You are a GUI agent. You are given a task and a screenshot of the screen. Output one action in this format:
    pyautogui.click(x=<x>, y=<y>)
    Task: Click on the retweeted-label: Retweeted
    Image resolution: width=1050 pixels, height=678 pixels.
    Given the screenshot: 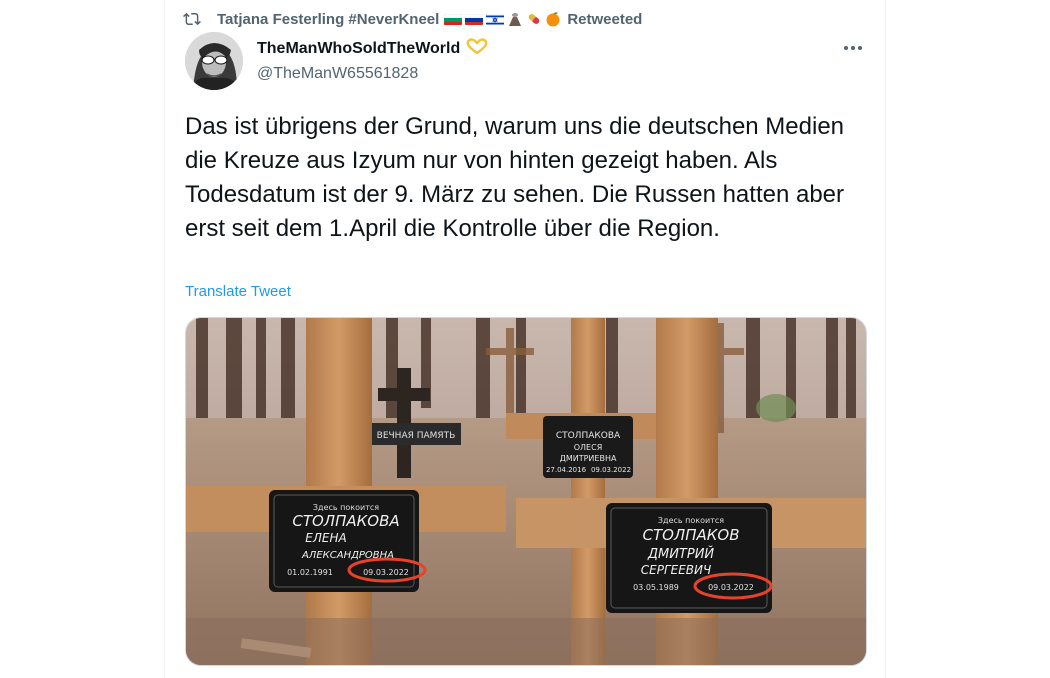 What is the action you would take?
    pyautogui.click(x=605, y=19)
    